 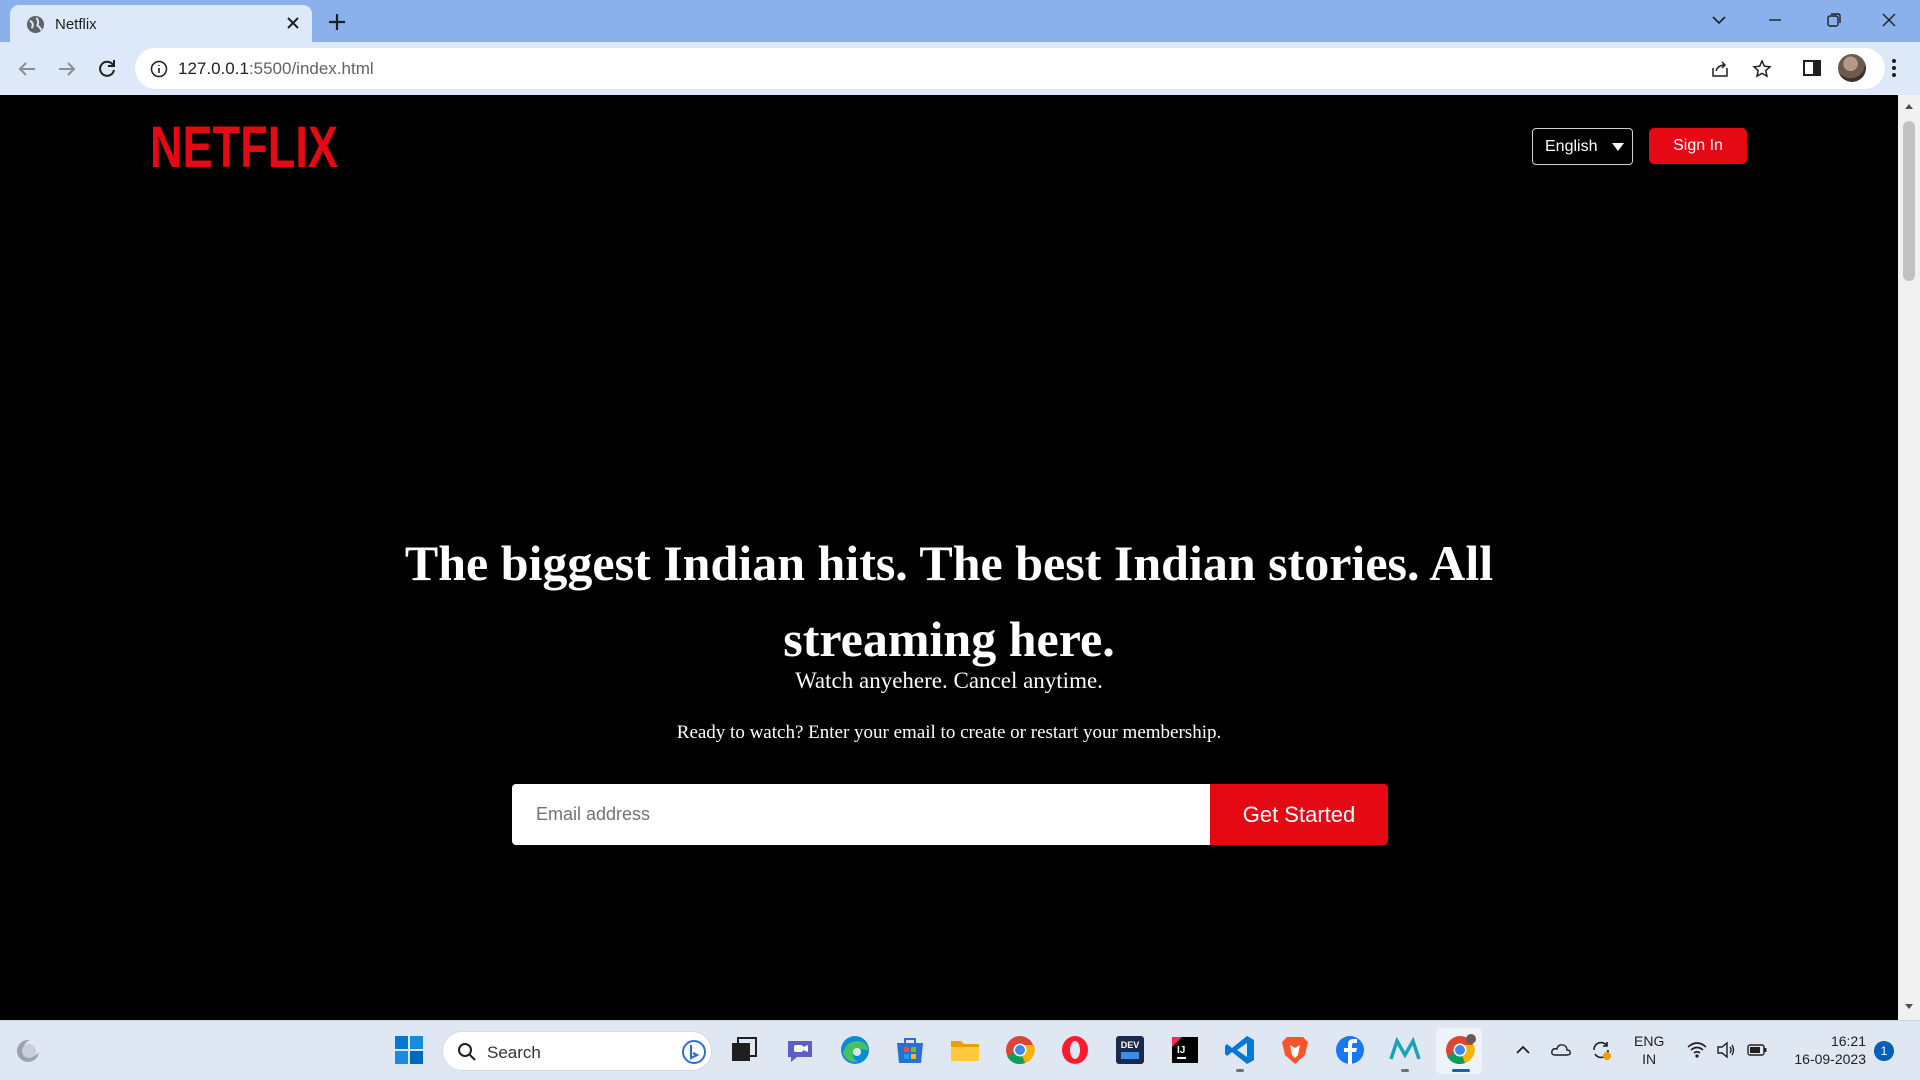 I want to click on language-select: English, so click(x=1582, y=146).